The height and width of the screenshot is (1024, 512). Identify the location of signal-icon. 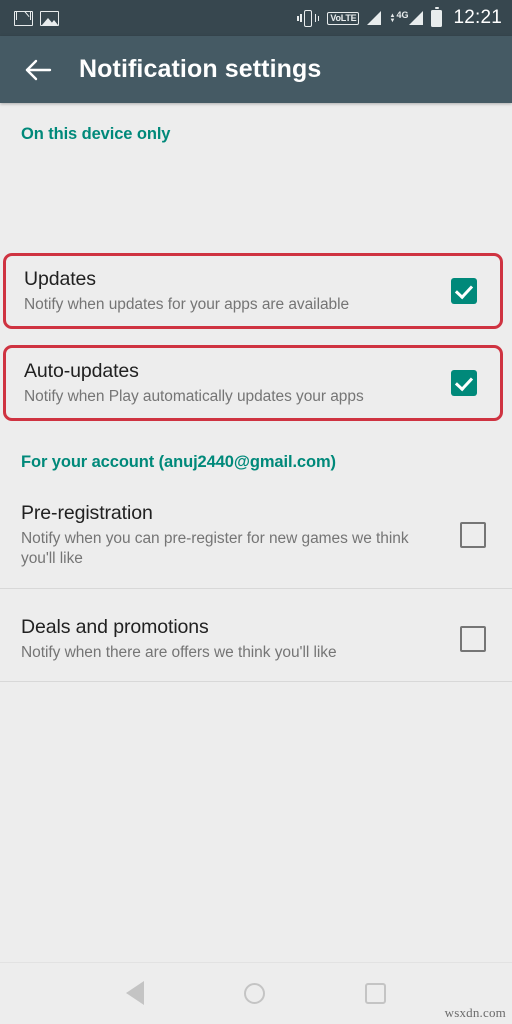
(374, 18).